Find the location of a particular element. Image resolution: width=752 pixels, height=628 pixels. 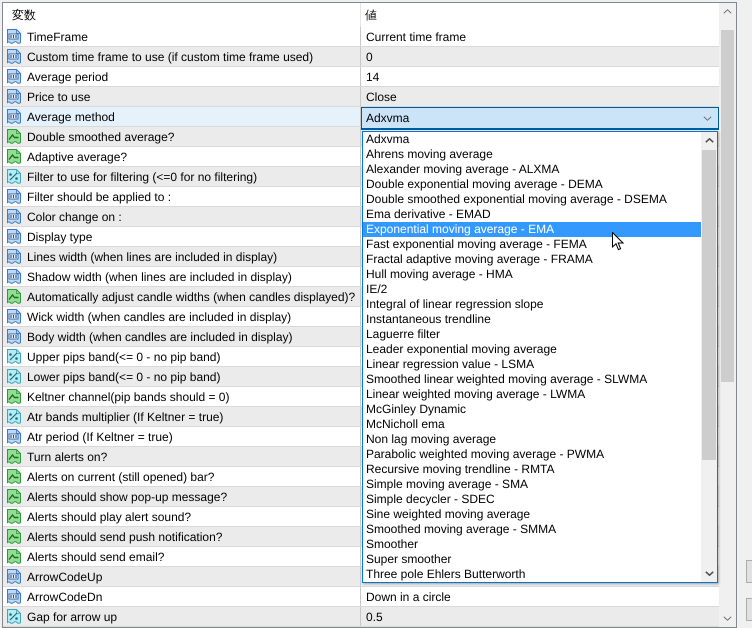

property-name: Atr period (If Keltner = true) is located at coordinates (100, 437).